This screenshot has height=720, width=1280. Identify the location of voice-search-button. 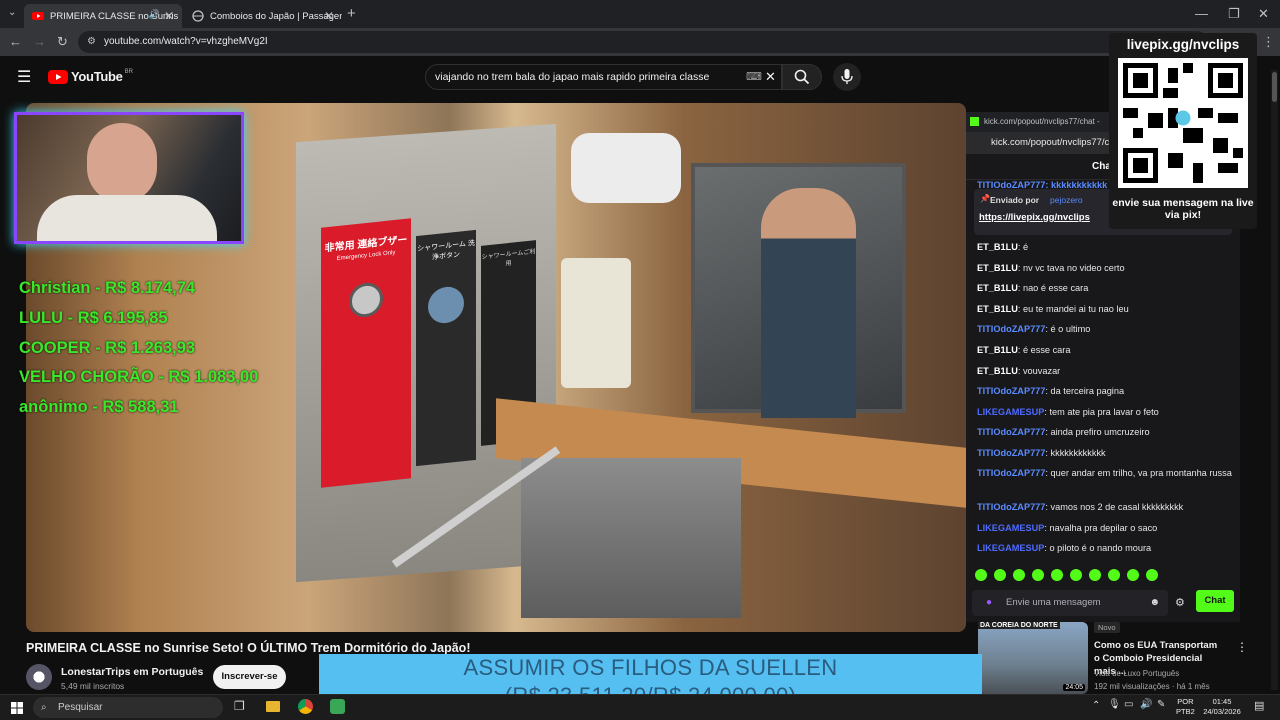
(847, 77).